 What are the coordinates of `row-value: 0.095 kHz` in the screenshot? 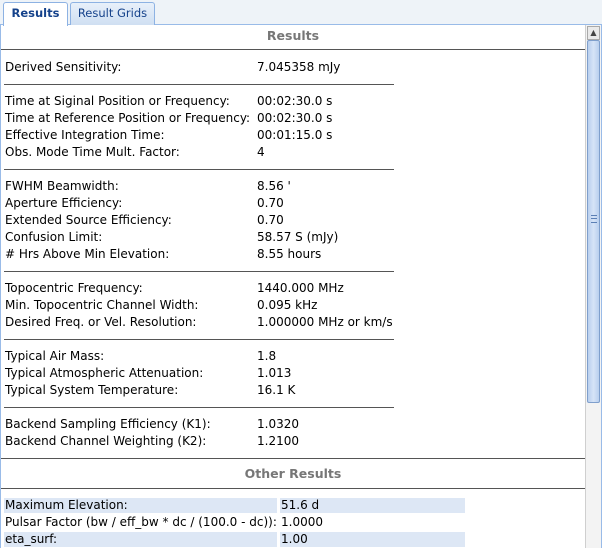 It's located at (287, 305).